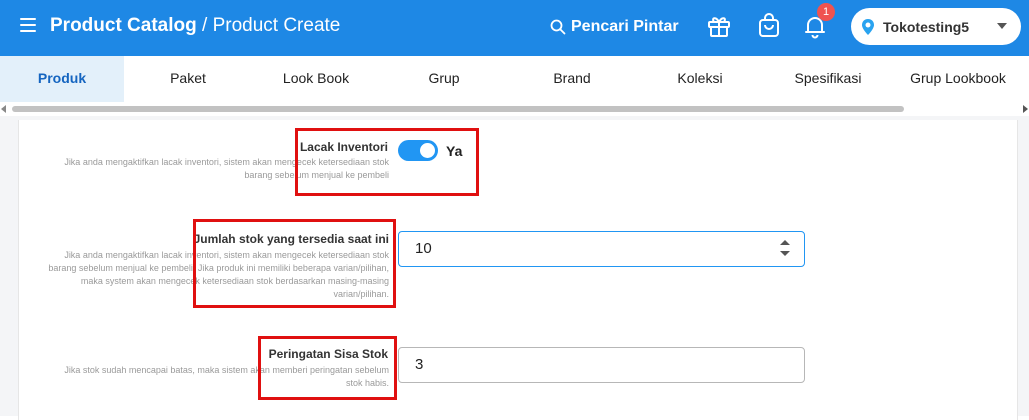 The width and height of the screenshot is (1029, 420). I want to click on number-stepper, so click(785, 249).